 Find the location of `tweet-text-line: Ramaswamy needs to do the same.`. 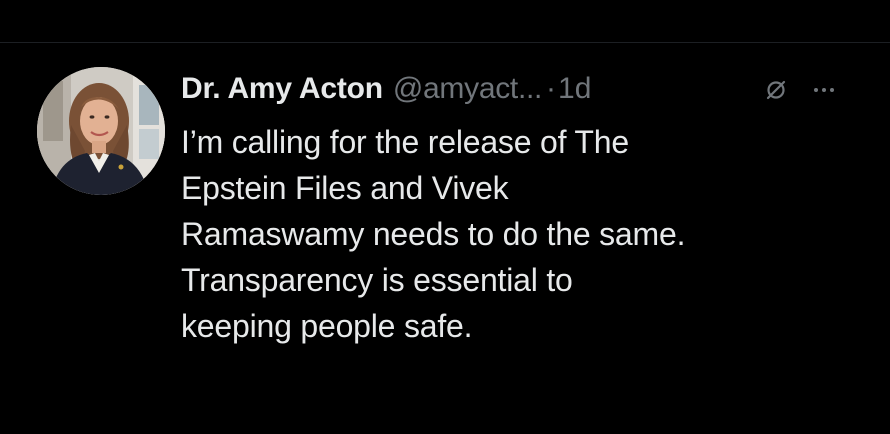

tweet-text-line: Ramaswamy needs to do the same. is located at coordinates (433, 234).